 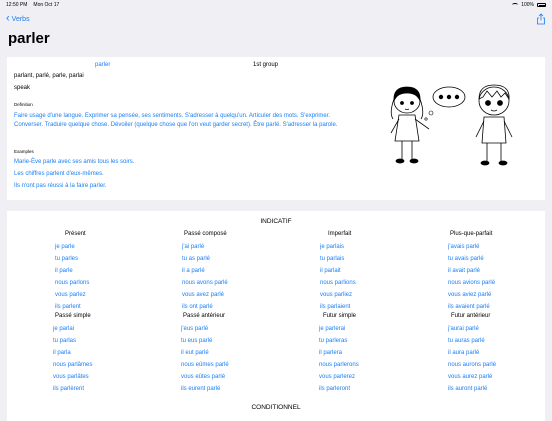 I want to click on back-button: ‹ Verbs, so click(x=18, y=18).